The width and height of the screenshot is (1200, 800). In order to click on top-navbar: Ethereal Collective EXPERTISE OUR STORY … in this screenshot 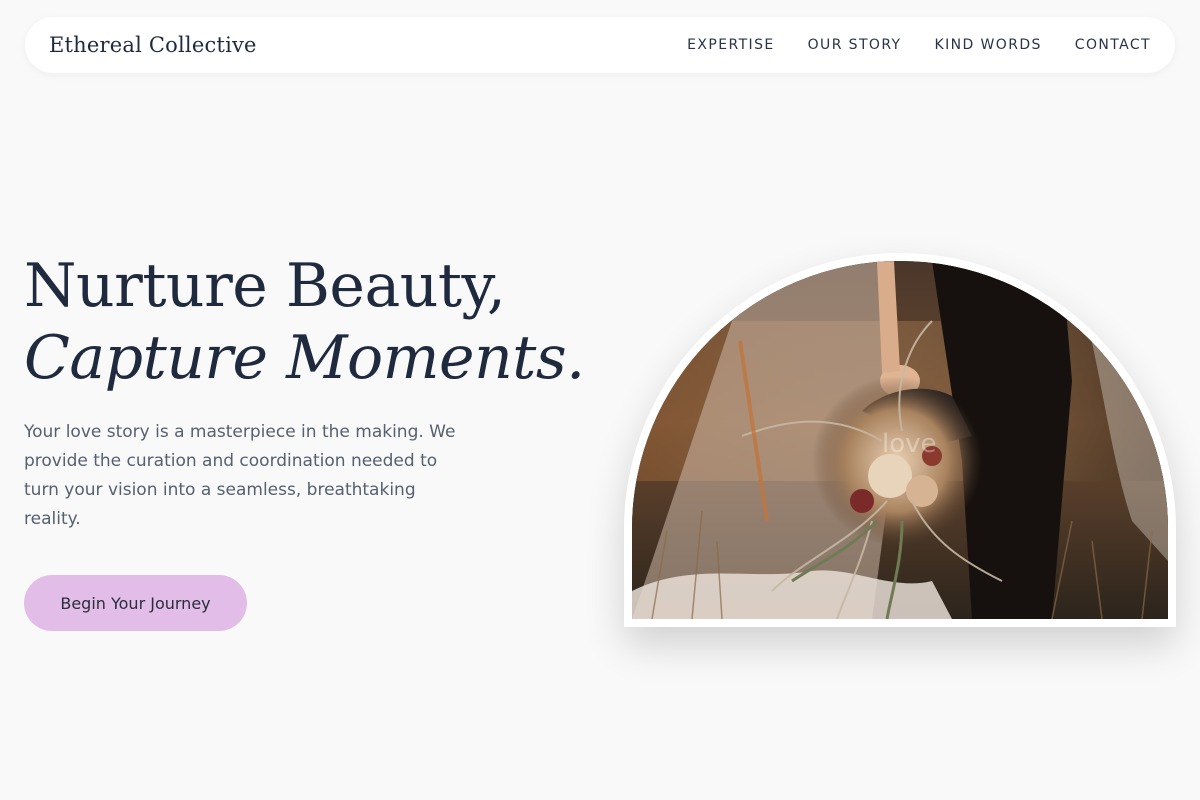, I will do `click(600, 45)`.